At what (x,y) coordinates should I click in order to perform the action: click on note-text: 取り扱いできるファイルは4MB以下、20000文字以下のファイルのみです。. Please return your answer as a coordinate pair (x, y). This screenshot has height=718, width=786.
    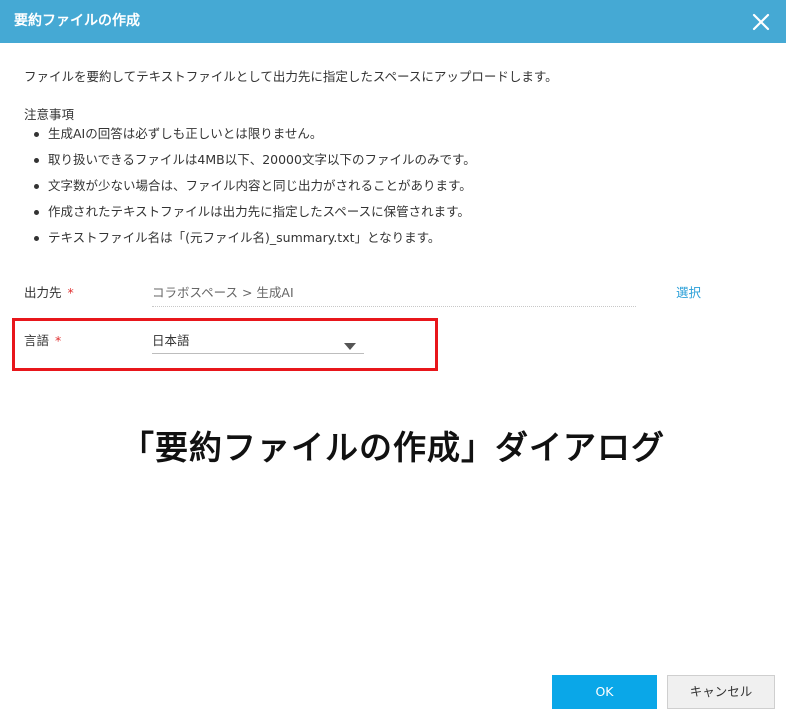
    Looking at the image, I should click on (262, 159).